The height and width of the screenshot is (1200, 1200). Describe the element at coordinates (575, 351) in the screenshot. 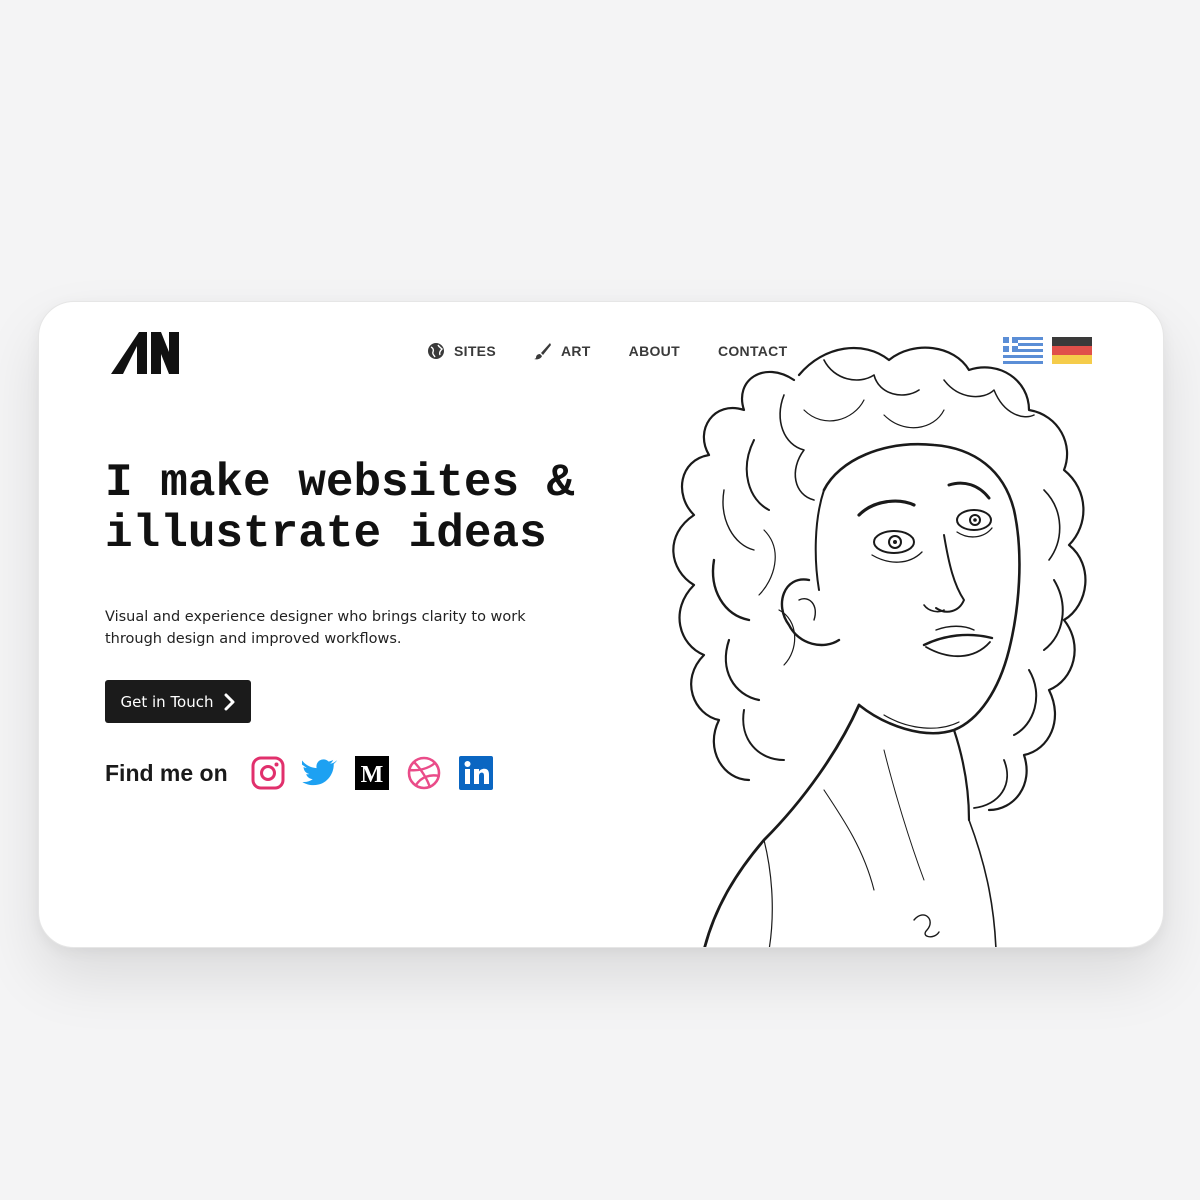

I see `nav-item-label: ART` at that location.